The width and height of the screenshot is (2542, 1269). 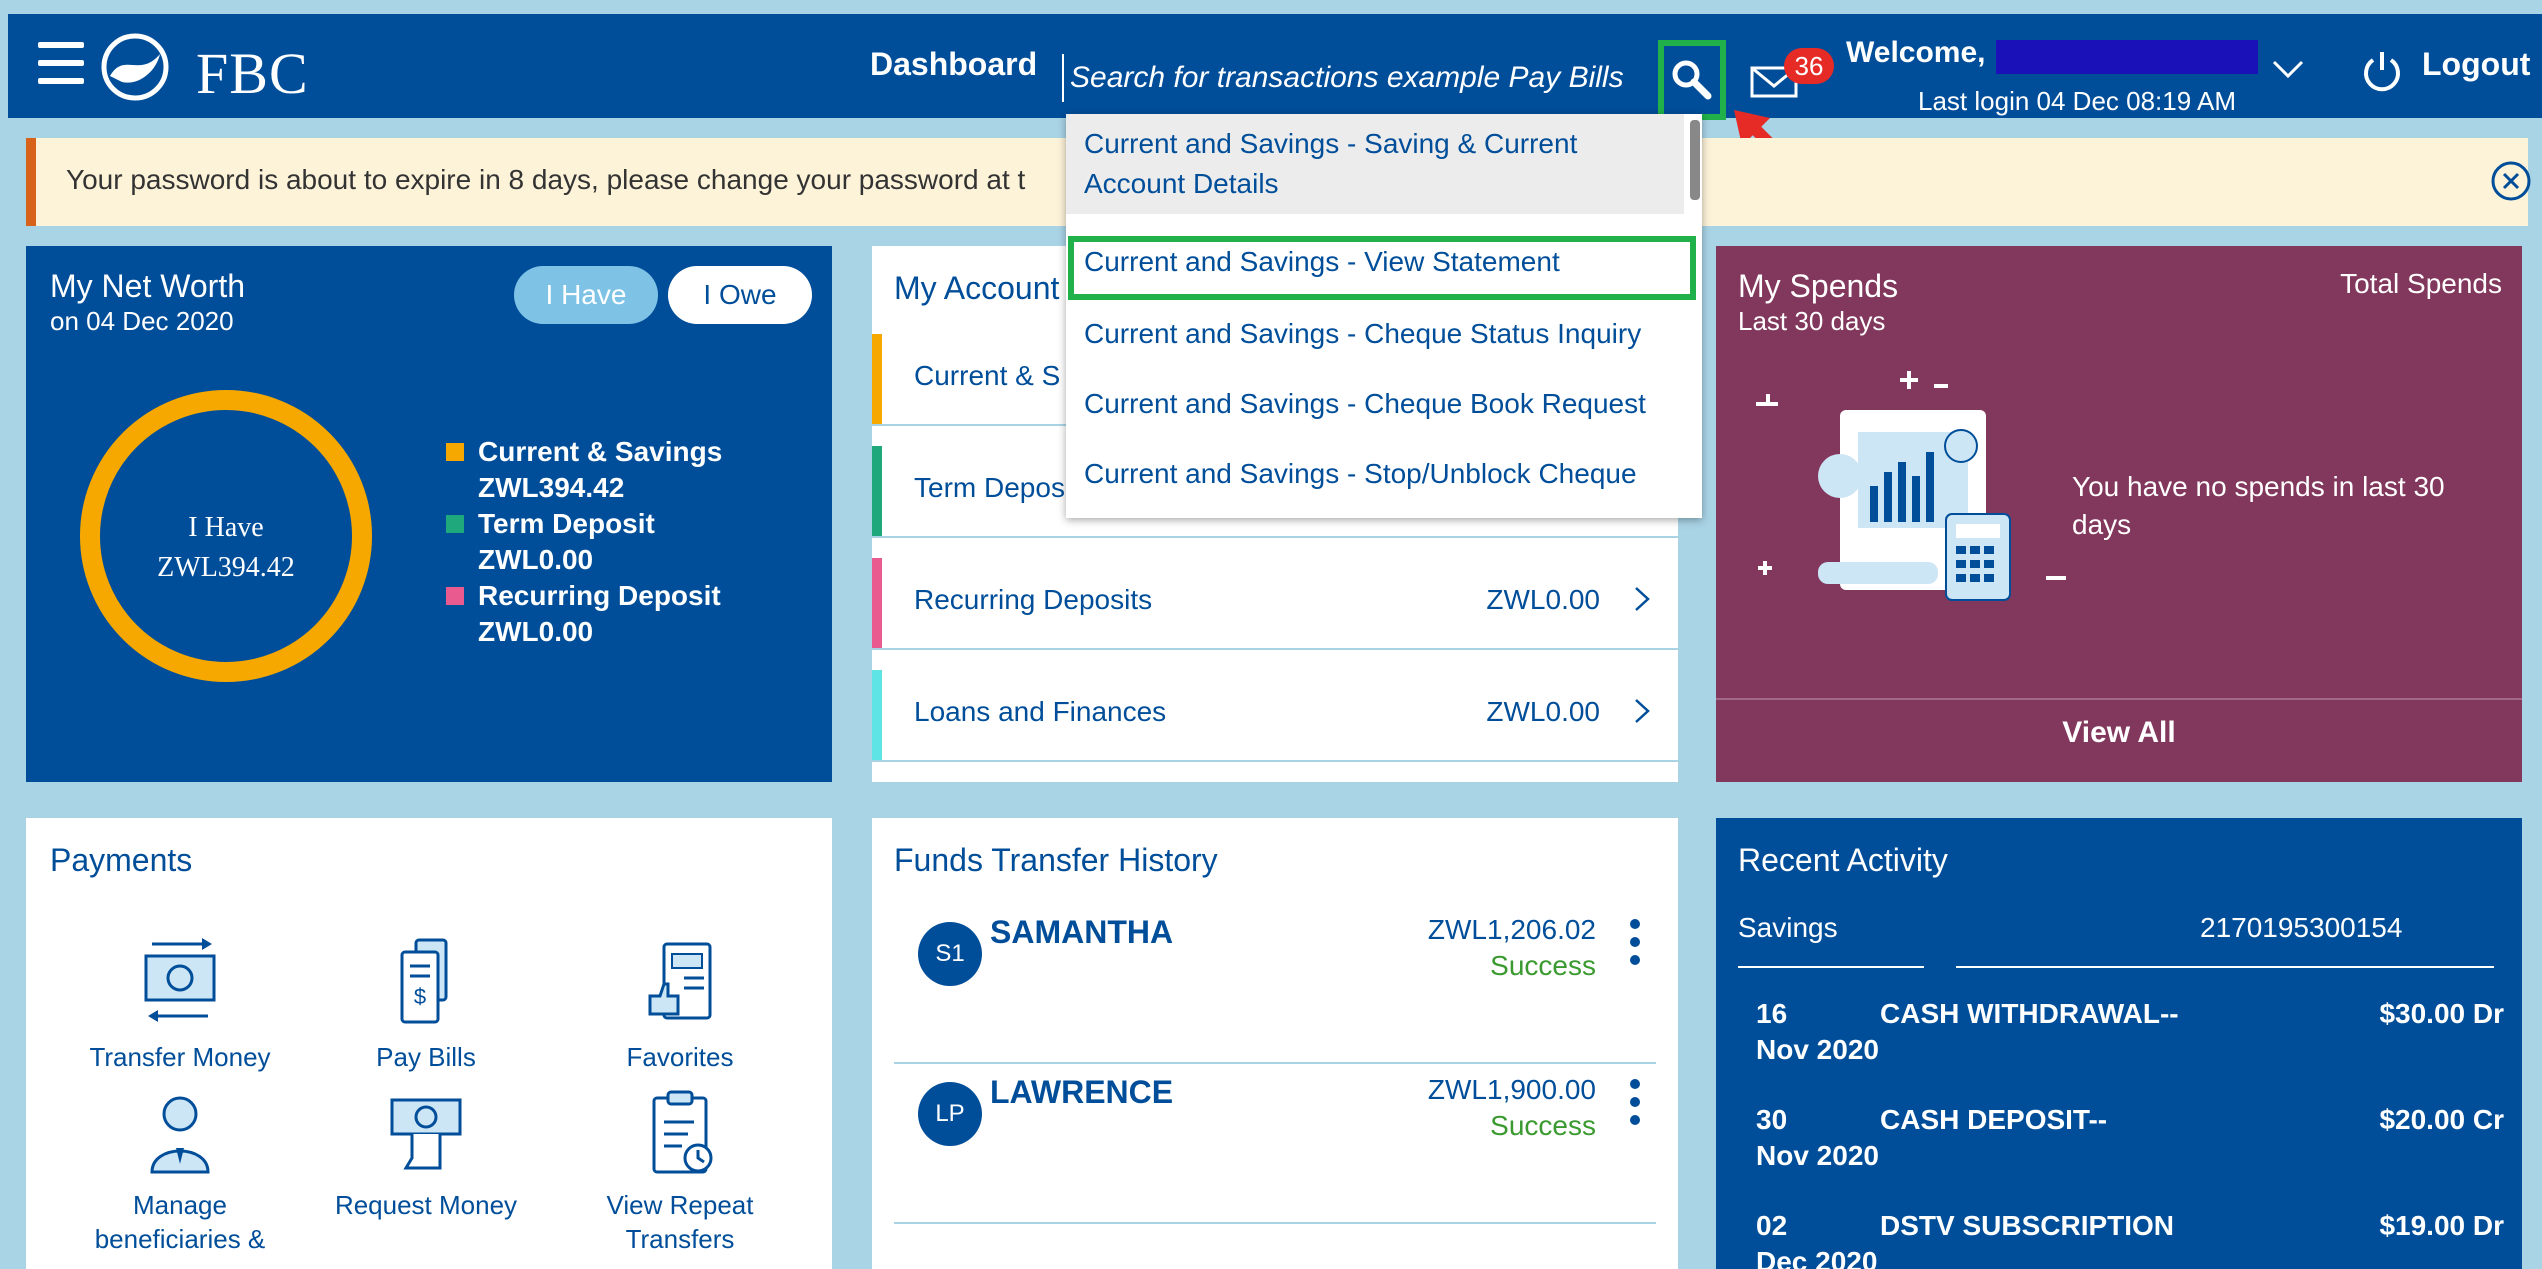 What do you see at coordinates (551, 487) in the screenshot?
I see `legend-value: ZWL394.42` at bounding box center [551, 487].